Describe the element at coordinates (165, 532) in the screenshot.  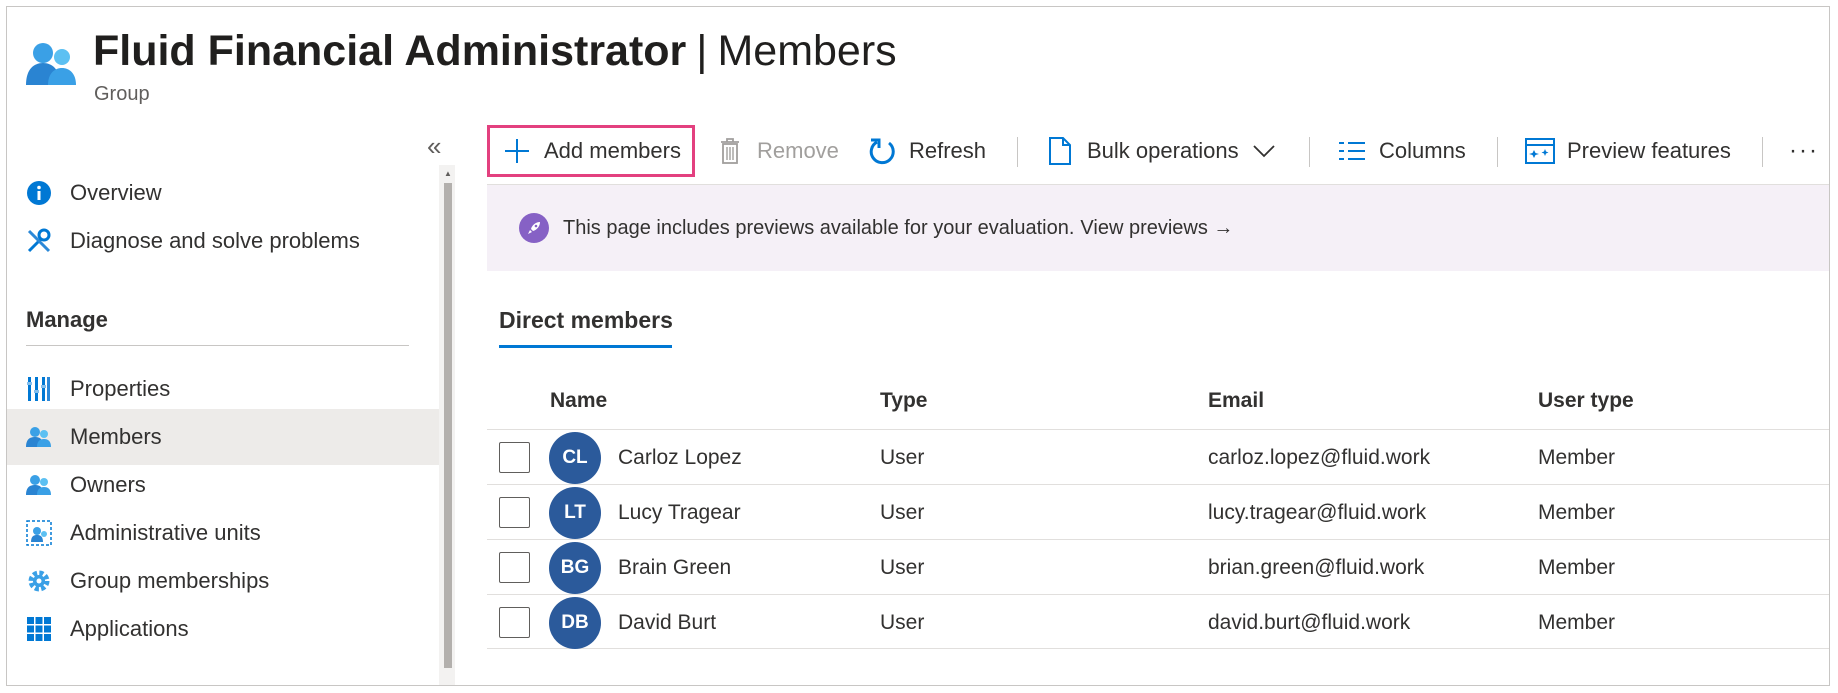
I see `sidebar-item-label: Administrative units` at that location.